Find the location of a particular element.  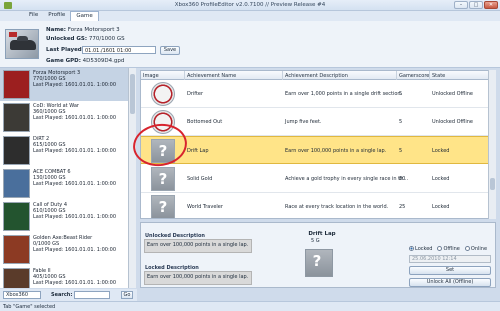

name-label: Name: is located at coordinates (56, 30).